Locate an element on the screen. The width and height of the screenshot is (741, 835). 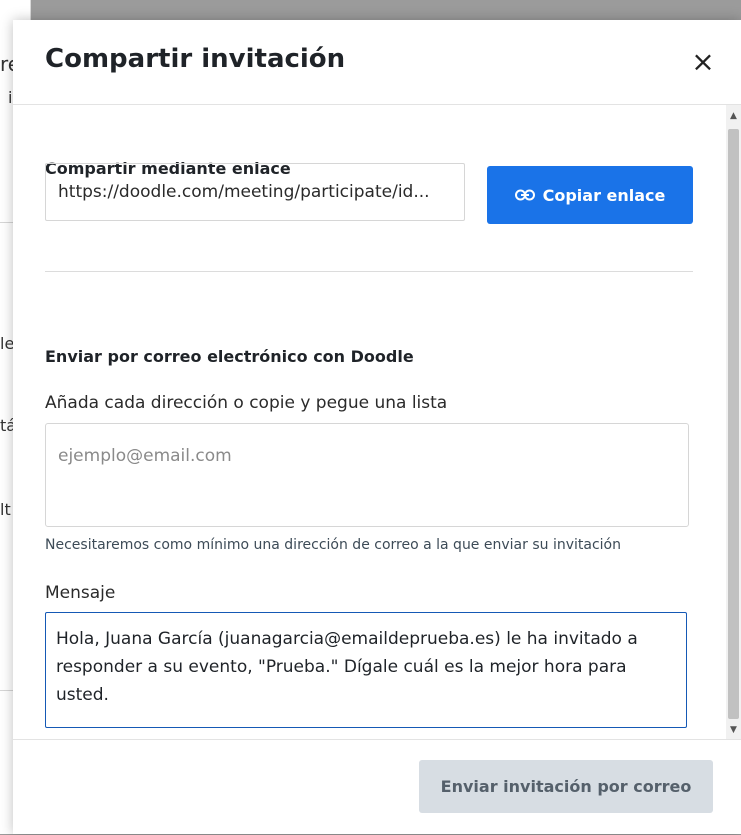
send-button-label: Enviar invitación por correo is located at coordinates (566, 786).